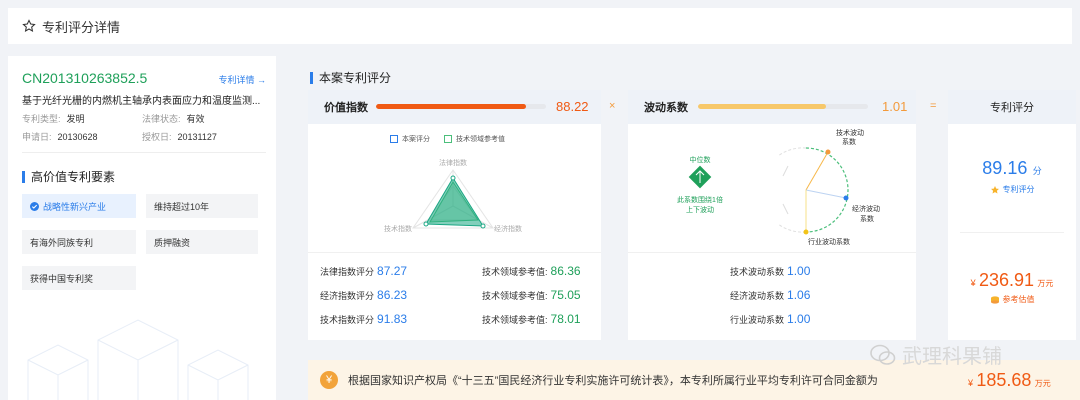 This screenshot has width=1080, height=400. I want to click on watermark-text: 武理科果铺, so click(952, 357).